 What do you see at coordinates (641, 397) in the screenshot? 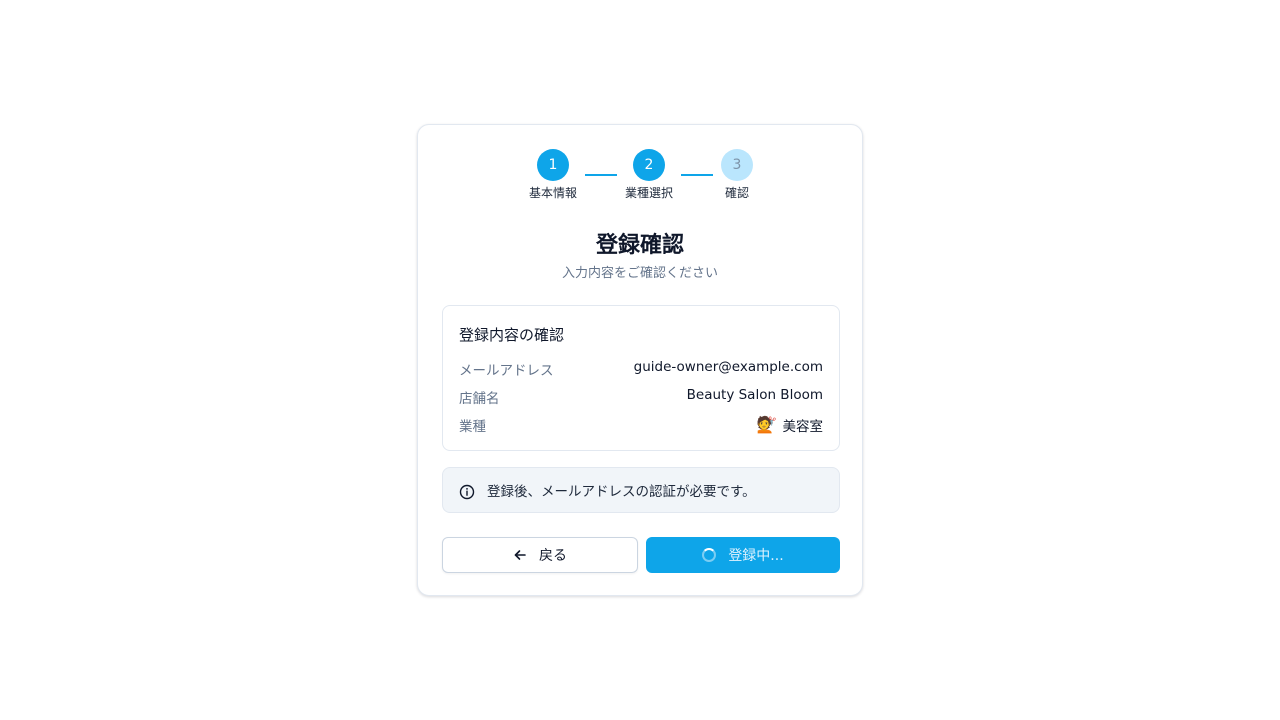
I see `summary-row-store-name: 店舗名 Beauty Salon Bloom` at bounding box center [641, 397].